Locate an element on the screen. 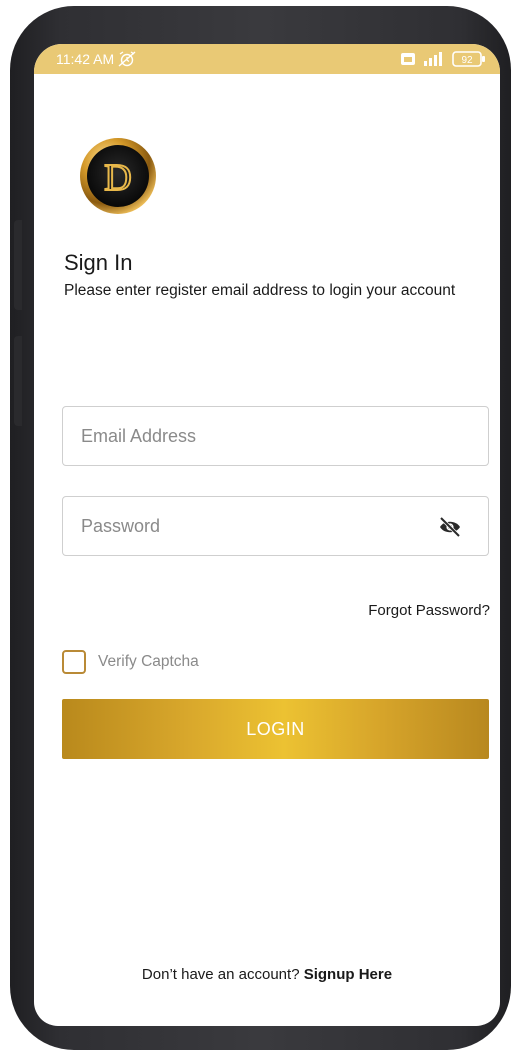 This screenshot has width=511, height=1052. login-button: LOGIN is located at coordinates (275, 729).